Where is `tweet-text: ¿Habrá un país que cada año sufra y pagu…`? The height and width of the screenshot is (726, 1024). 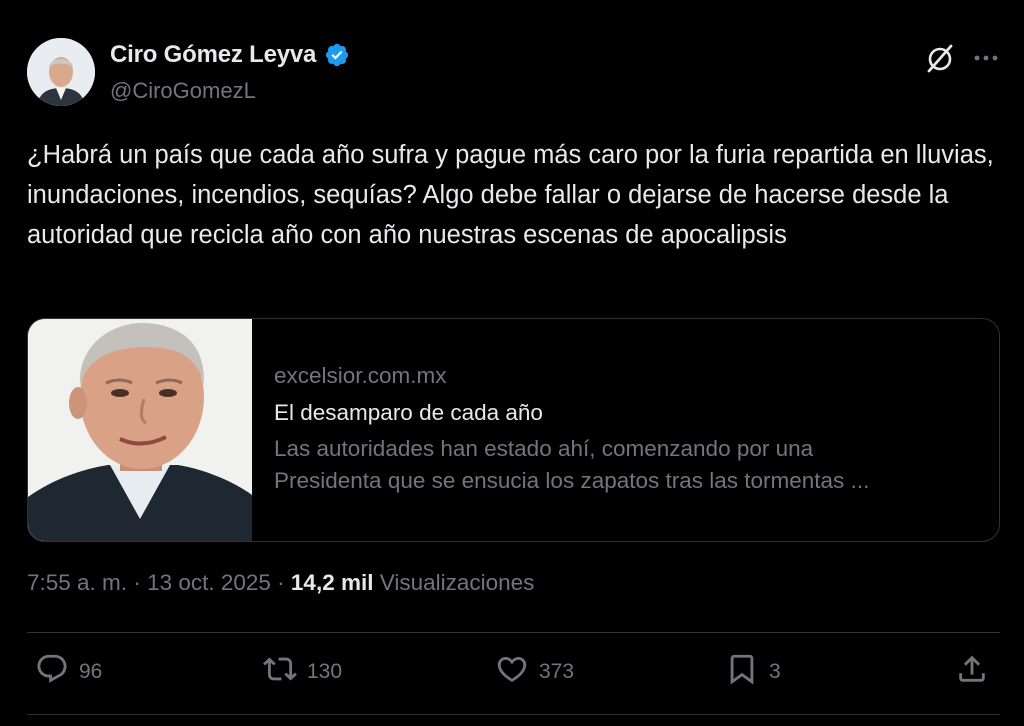 tweet-text: ¿Habrá un país que cada año sufra y pagu… is located at coordinates (510, 195).